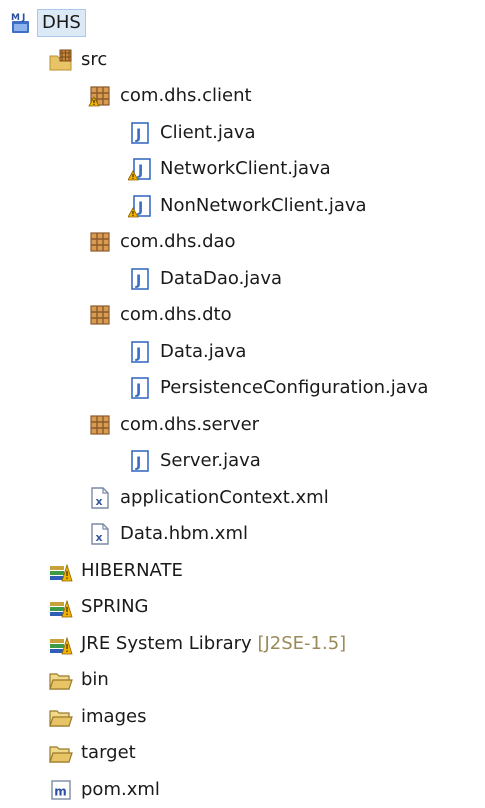 The width and height of the screenshot is (485, 808). Describe the element at coordinates (120, 790) in the screenshot. I see `file-label: pom.xml` at that location.